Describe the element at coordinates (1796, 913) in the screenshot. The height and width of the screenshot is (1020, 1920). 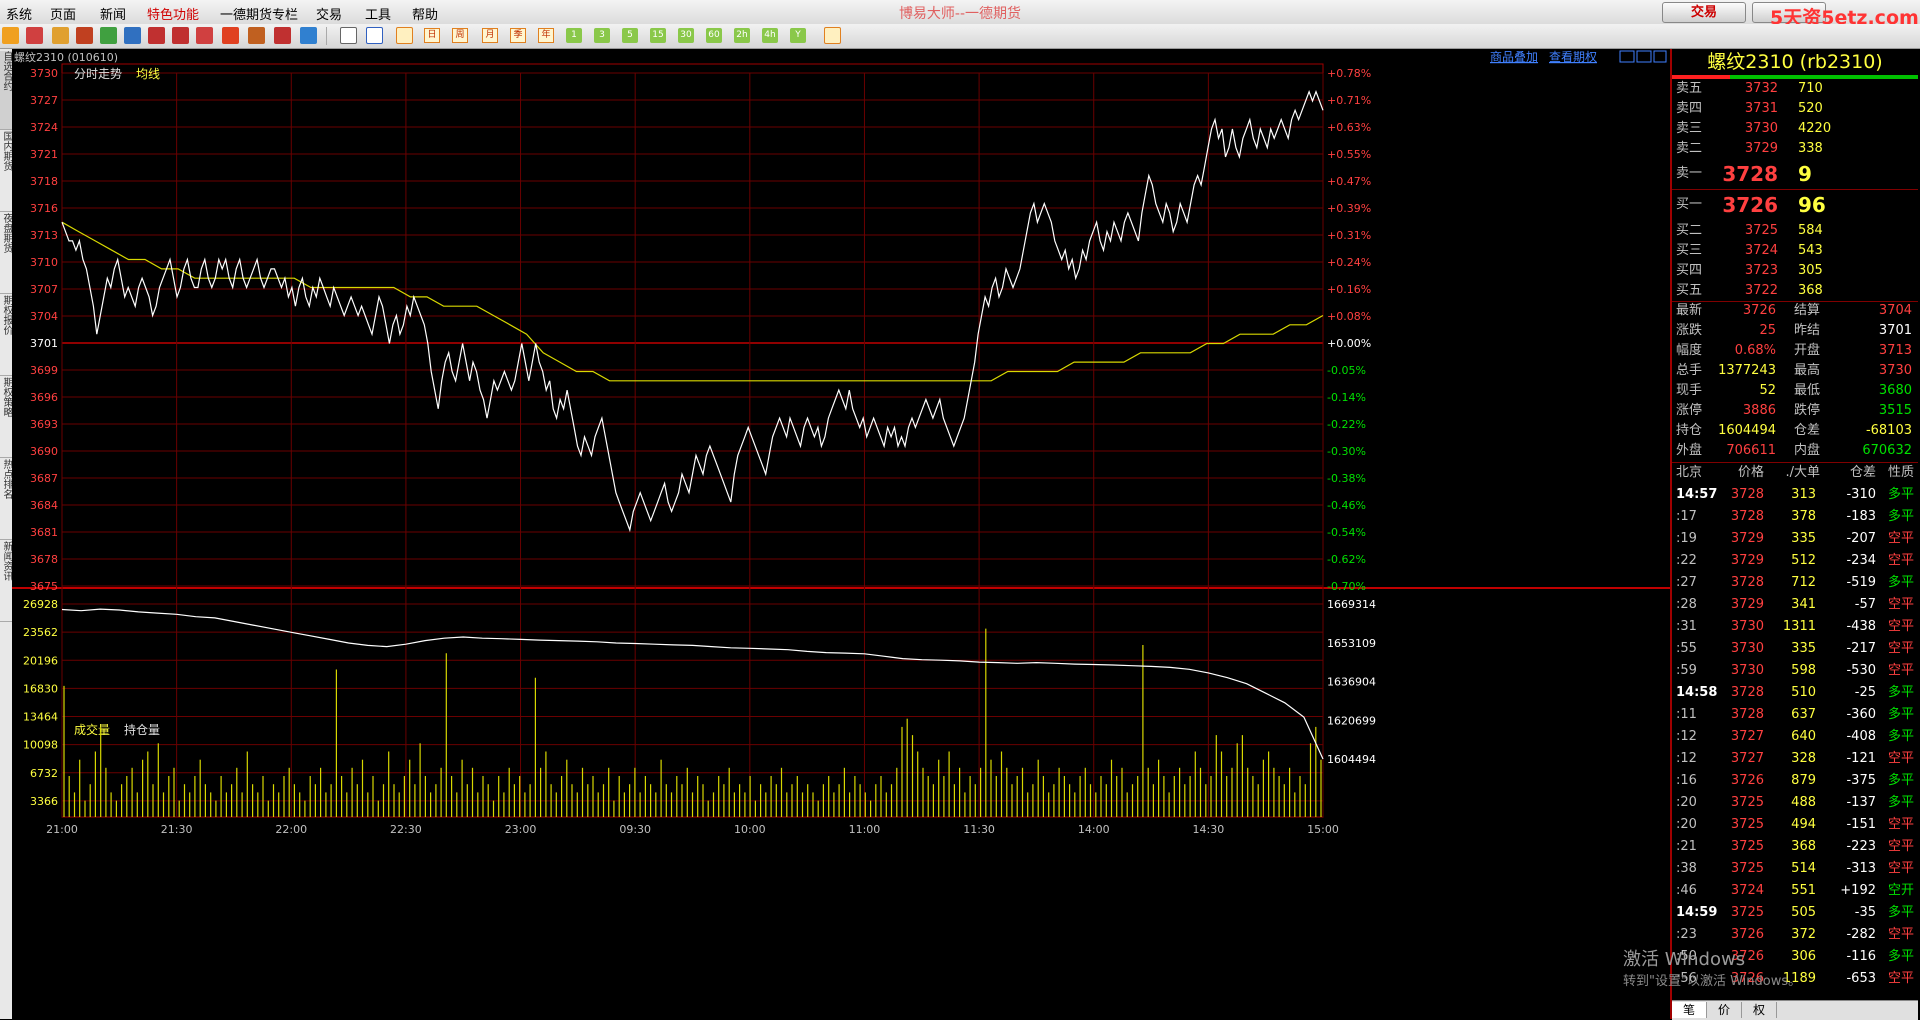
I see `tick-row: 14:59 3725 505 -35 多平` at that location.